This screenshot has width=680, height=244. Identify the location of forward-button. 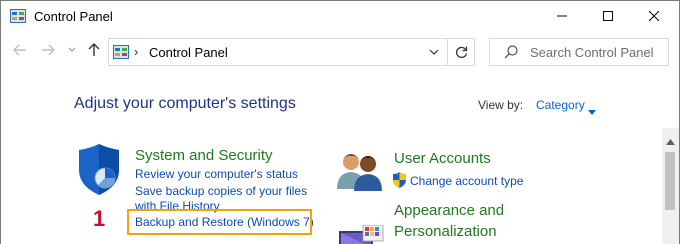
(48, 50).